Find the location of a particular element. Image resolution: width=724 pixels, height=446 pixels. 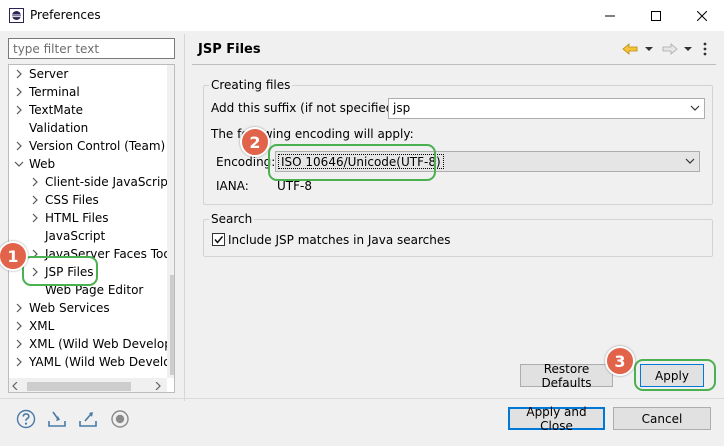

vertical-scroll-thumb is located at coordinates (172, 325).